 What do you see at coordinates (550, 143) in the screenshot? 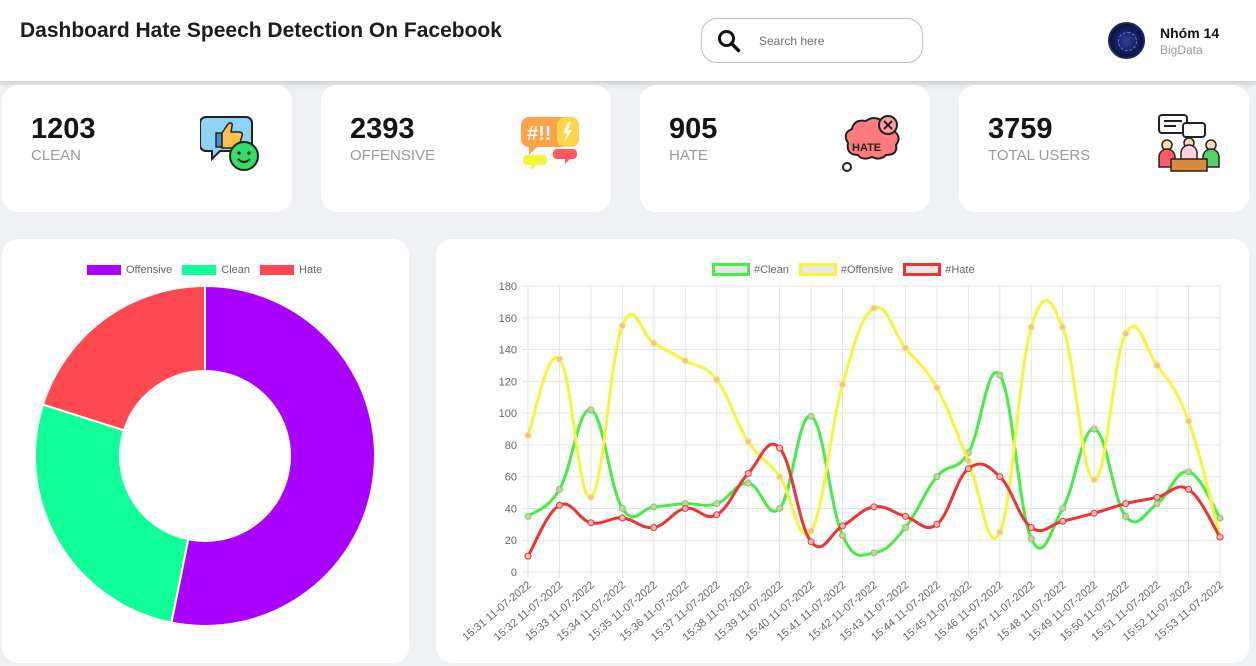
I see `hashtag-chat-bubble-icon: #!!` at bounding box center [550, 143].